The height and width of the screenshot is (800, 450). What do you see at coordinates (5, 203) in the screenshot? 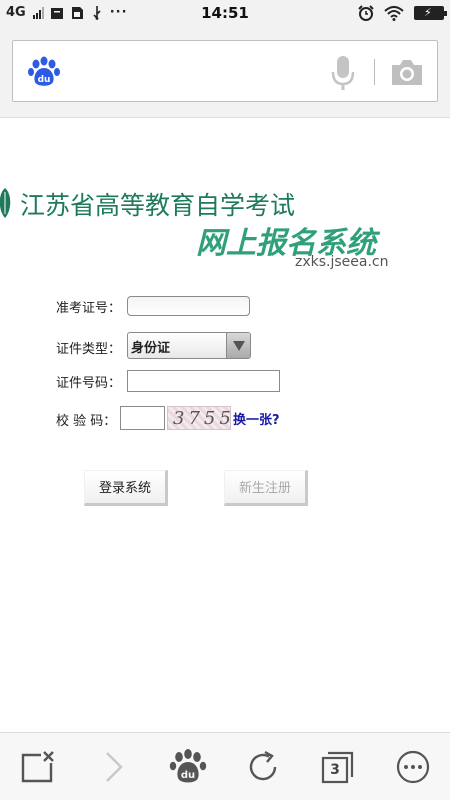
I see `emblem-icon` at bounding box center [5, 203].